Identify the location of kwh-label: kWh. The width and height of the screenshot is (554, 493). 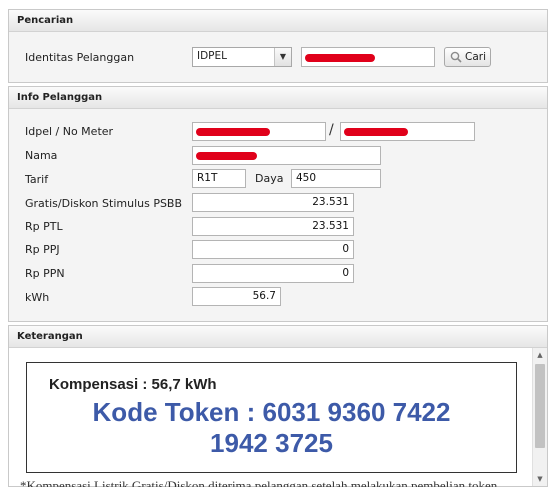
(37, 297).